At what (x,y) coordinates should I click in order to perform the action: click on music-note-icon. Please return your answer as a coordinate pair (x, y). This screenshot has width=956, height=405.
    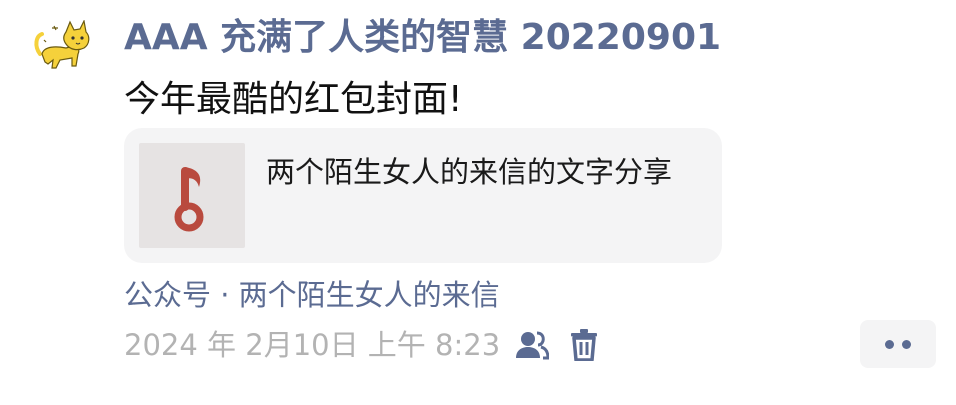
    Looking at the image, I should click on (189, 199).